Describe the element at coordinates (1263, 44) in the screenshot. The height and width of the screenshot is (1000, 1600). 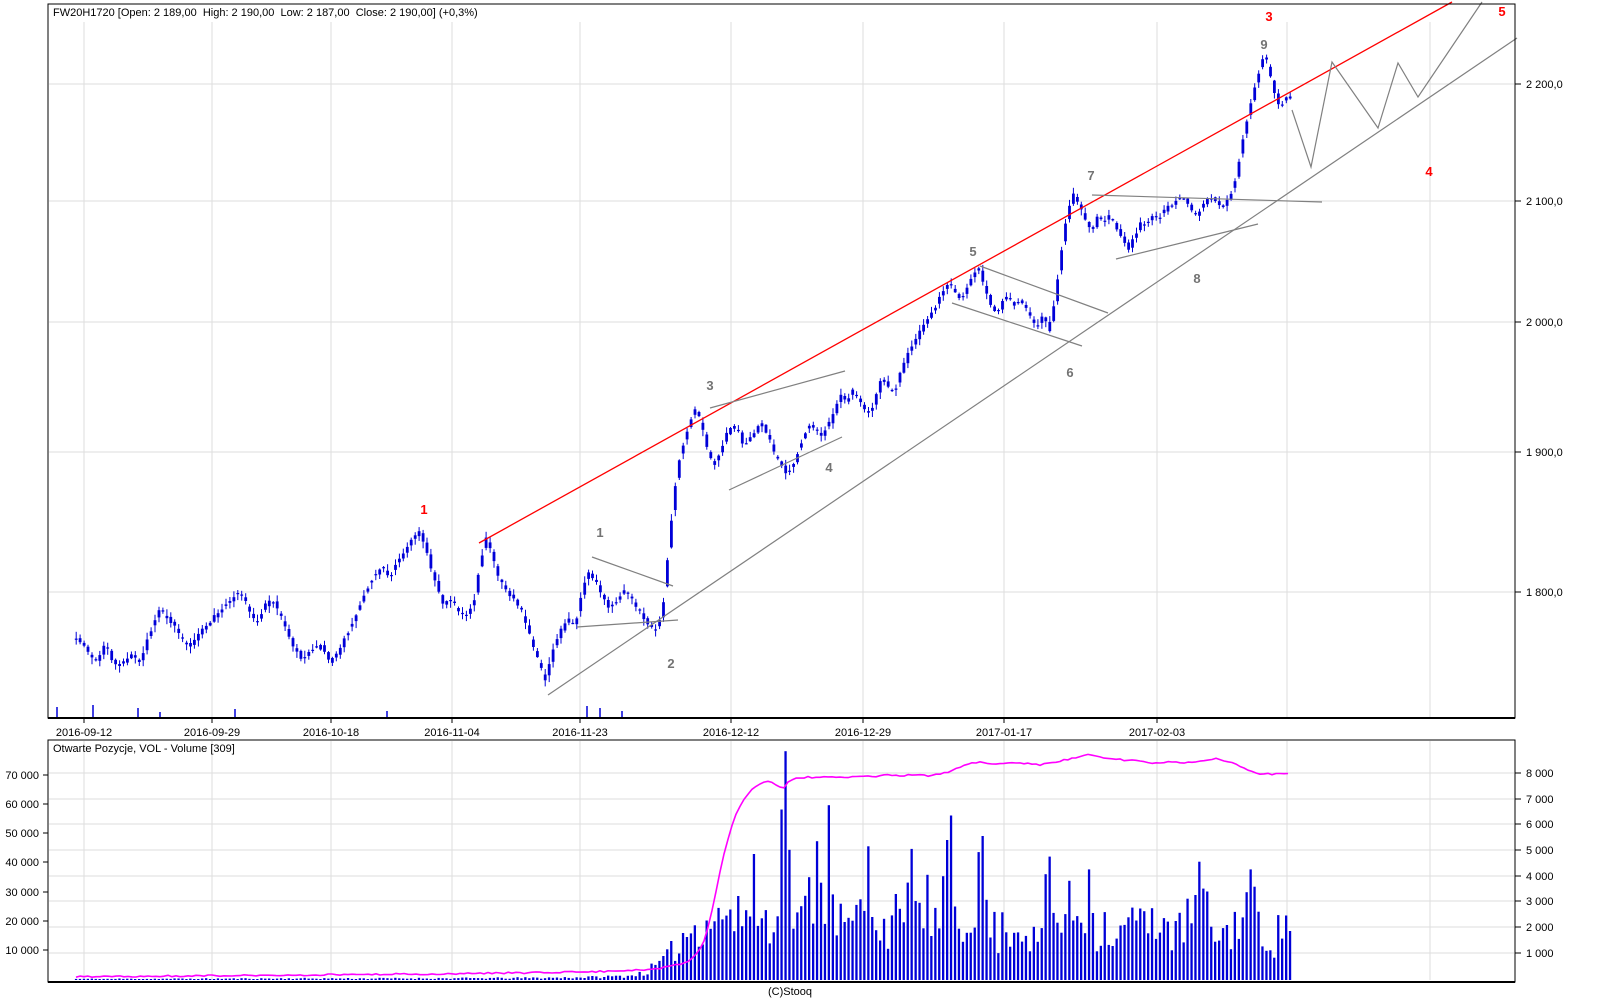
I see `svg-text: 9` at that location.